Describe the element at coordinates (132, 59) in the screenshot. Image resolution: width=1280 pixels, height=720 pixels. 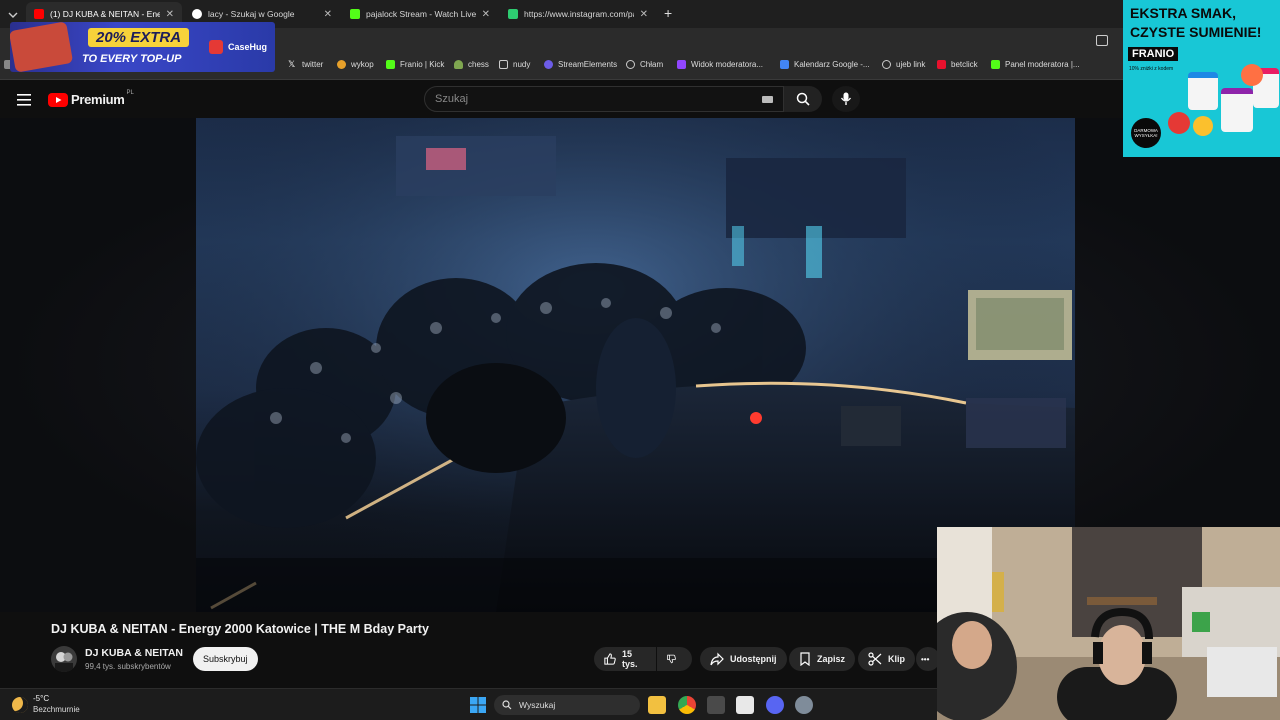
I see `ad-subline-text: TO EVERY TOP-UP` at that location.